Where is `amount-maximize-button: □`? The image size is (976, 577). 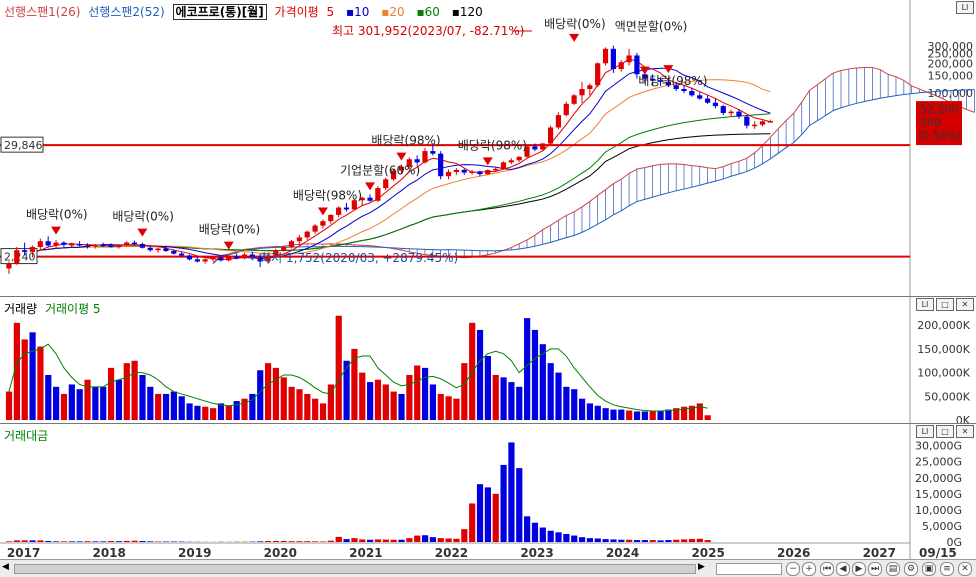 amount-maximize-button: □ is located at coordinates (945, 431).